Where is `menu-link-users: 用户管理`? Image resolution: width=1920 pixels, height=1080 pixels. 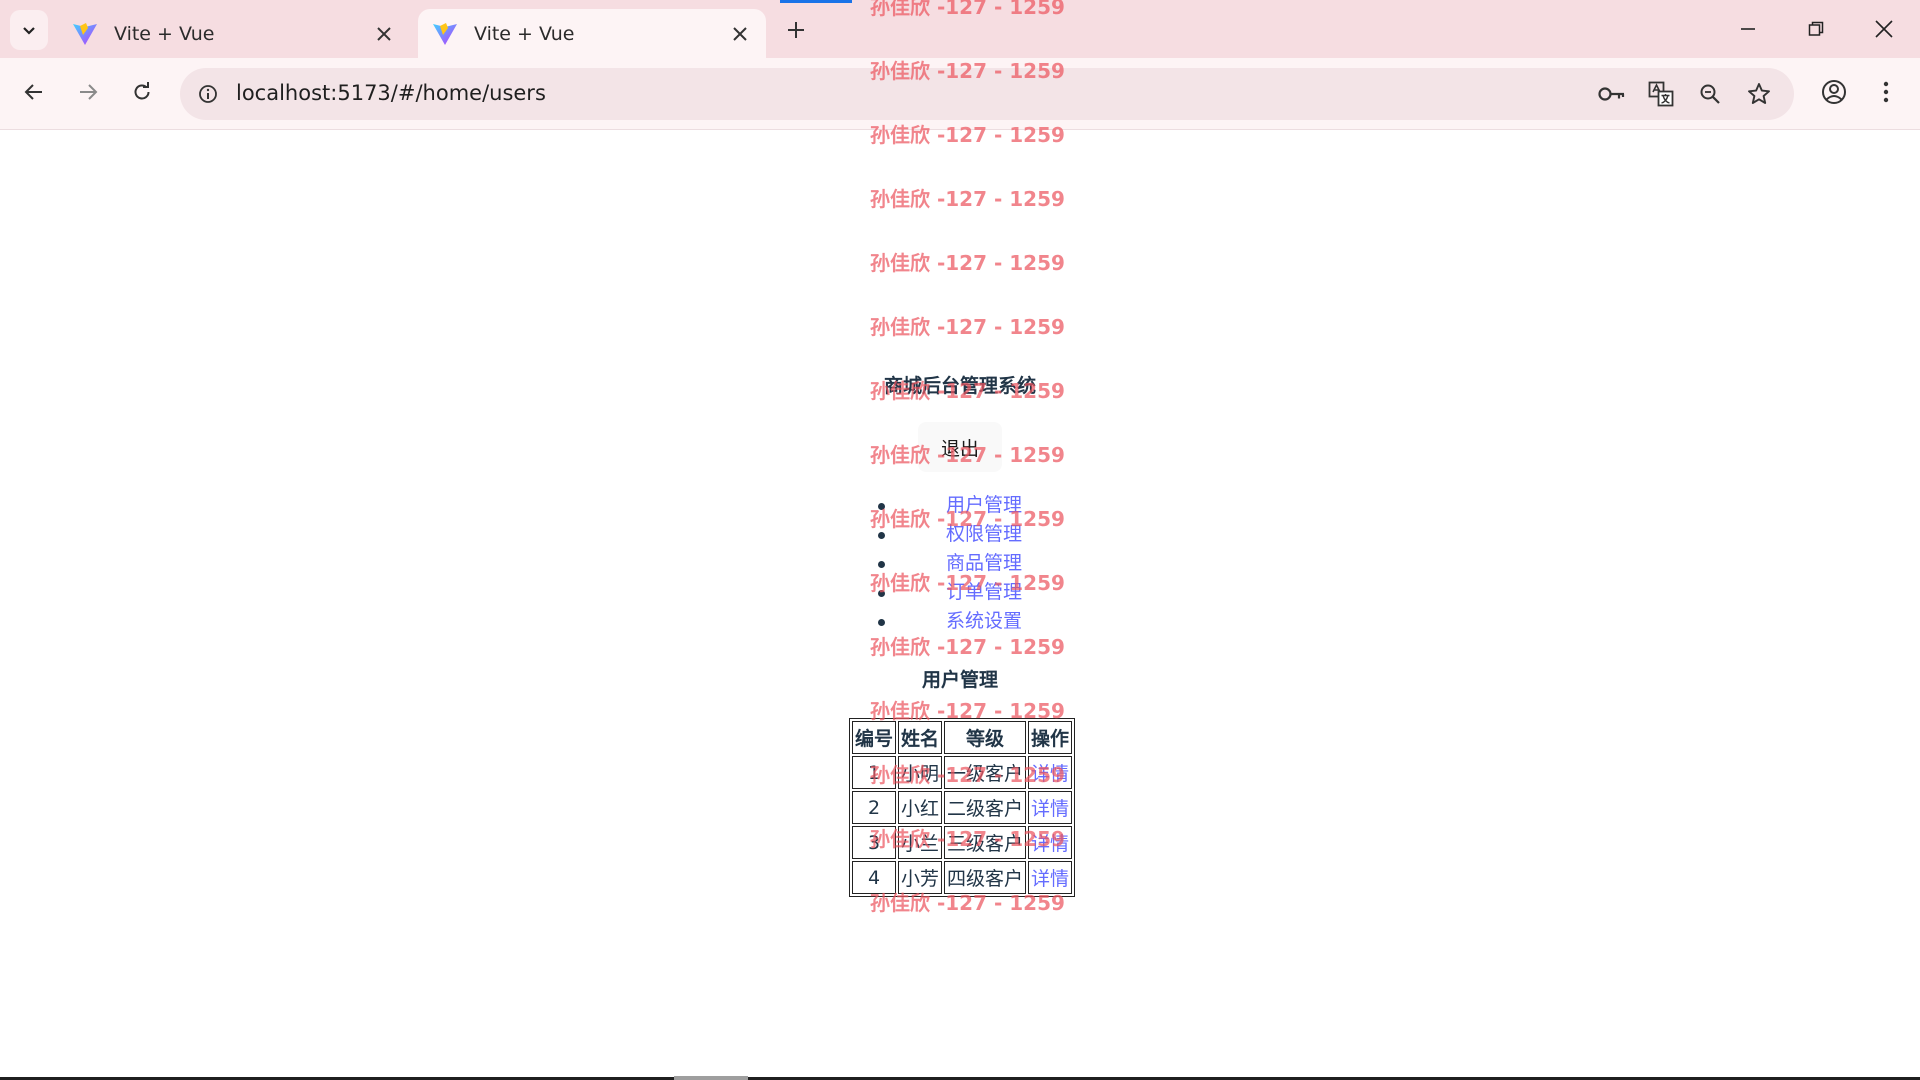 menu-link-users: 用户管理 is located at coordinates (984, 505).